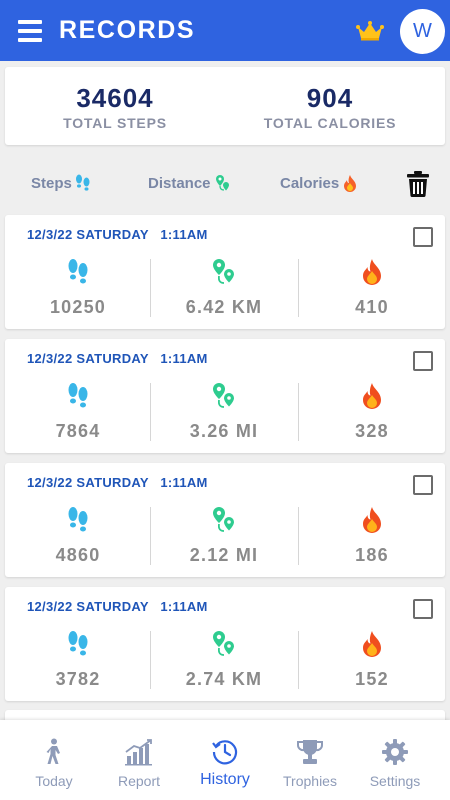 The height and width of the screenshot is (800, 450). Describe the element at coordinates (30, 30) in the screenshot. I see `menu-icon` at that location.